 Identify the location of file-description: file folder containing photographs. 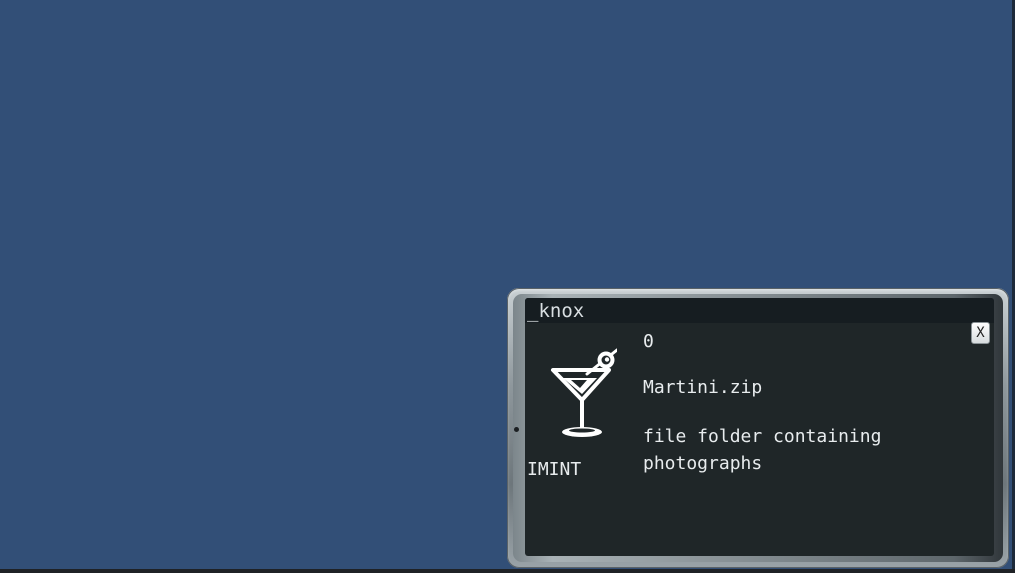
(762, 450).